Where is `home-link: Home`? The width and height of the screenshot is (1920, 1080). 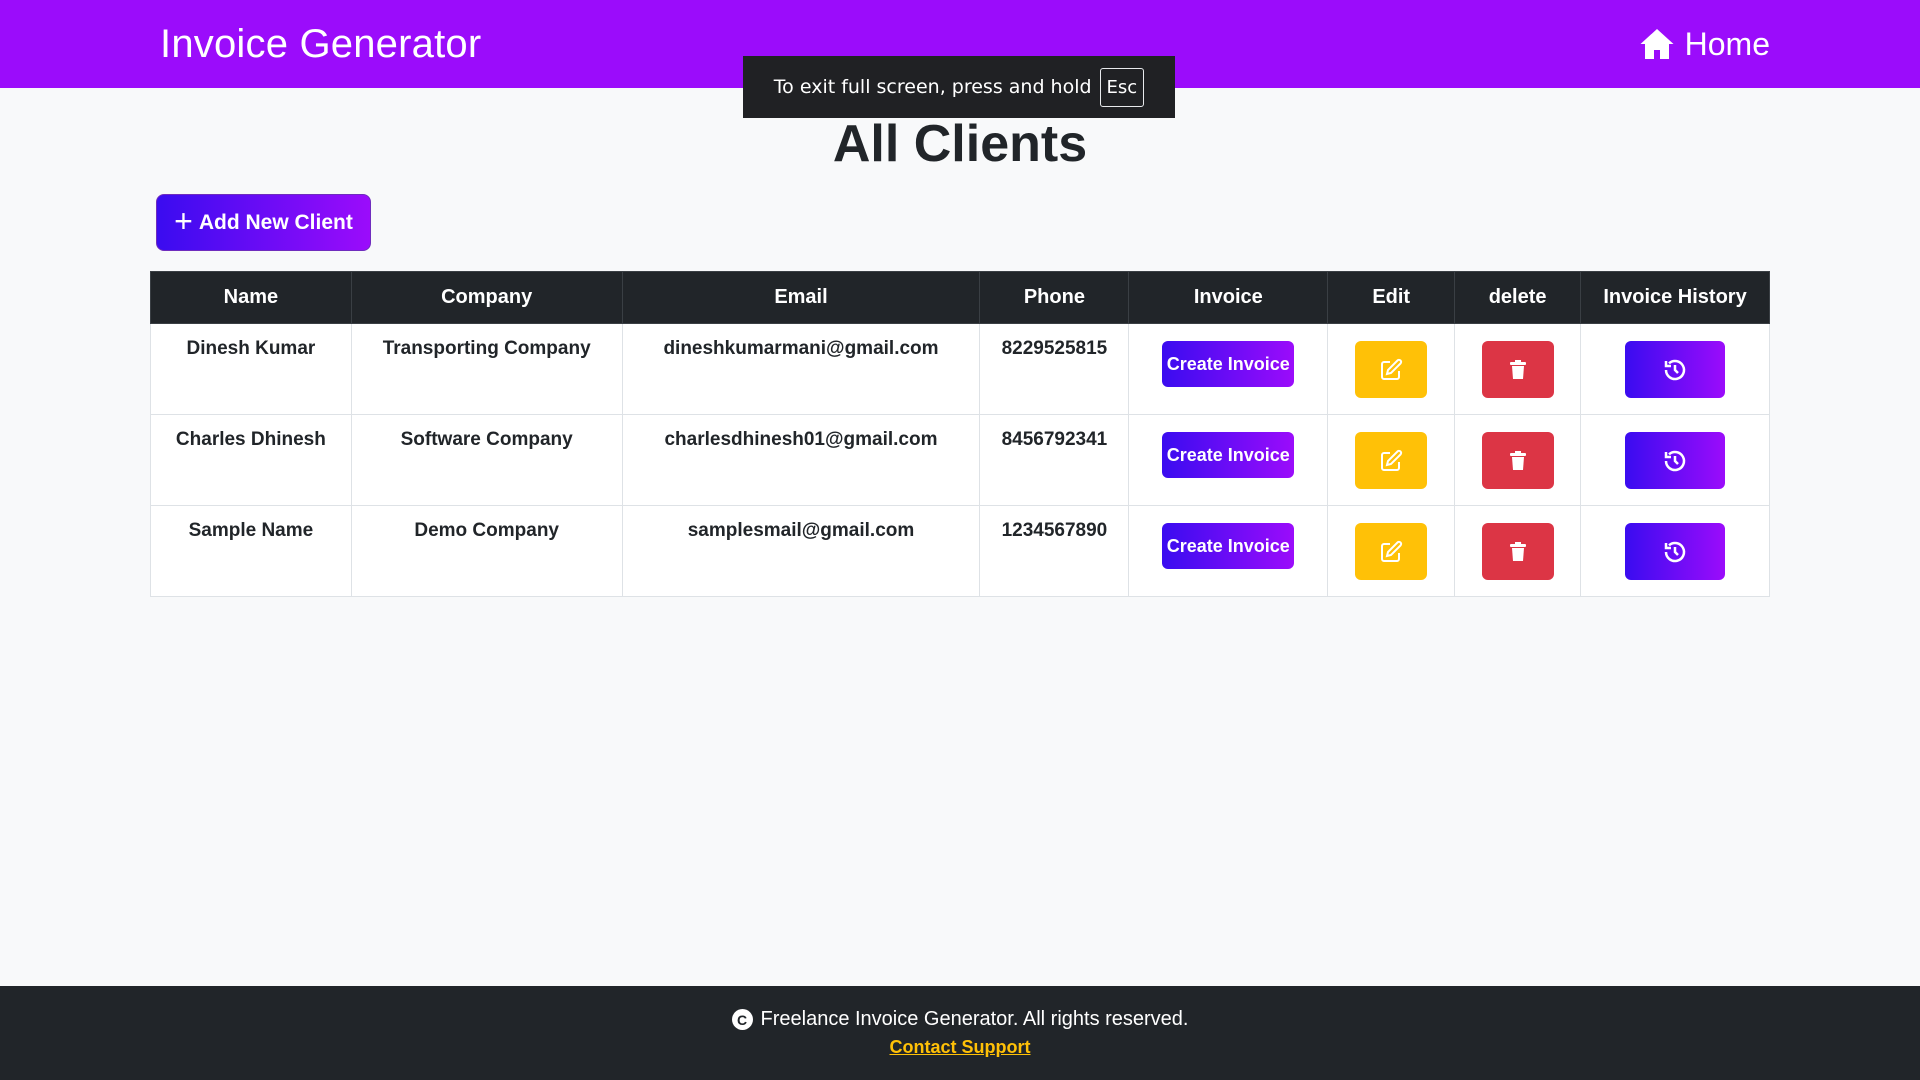
home-link: Home is located at coordinates (1704, 44).